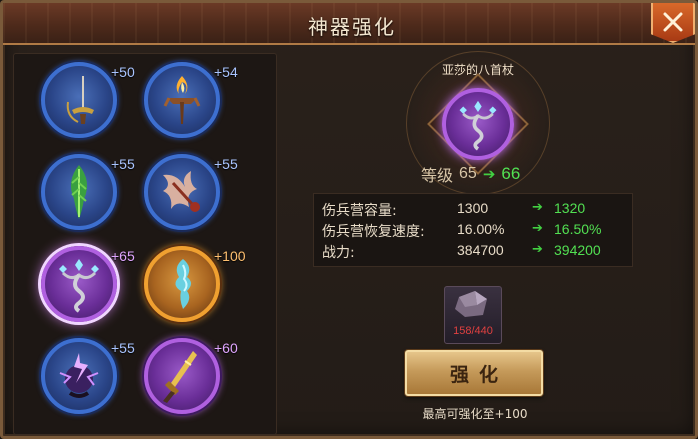  What do you see at coordinates (338, 253) in the screenshot?
I see `stat-label: 战力:` at bounding box center [338, 253].